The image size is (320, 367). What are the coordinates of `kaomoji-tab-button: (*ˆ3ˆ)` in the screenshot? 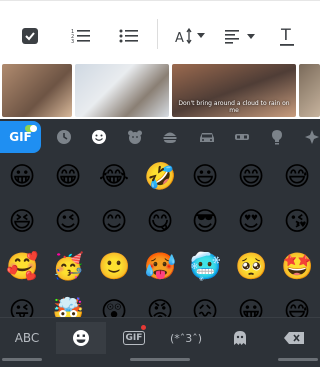 It's located at (186, 338).